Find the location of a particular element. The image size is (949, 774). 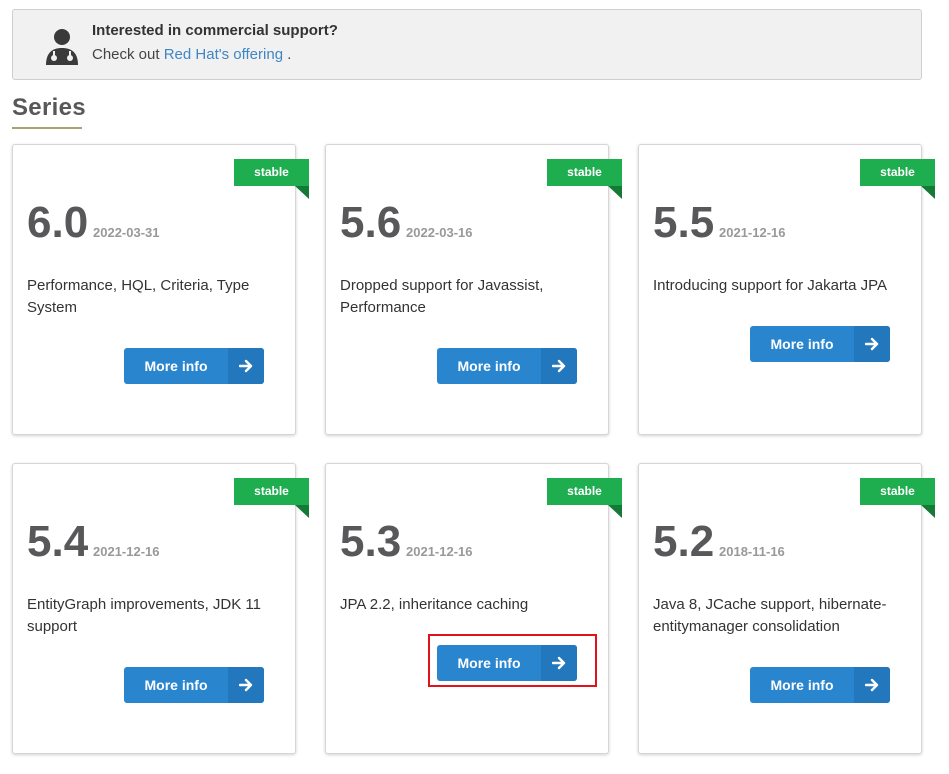

version-number: 5.3 is located at coordinates (371, 541).